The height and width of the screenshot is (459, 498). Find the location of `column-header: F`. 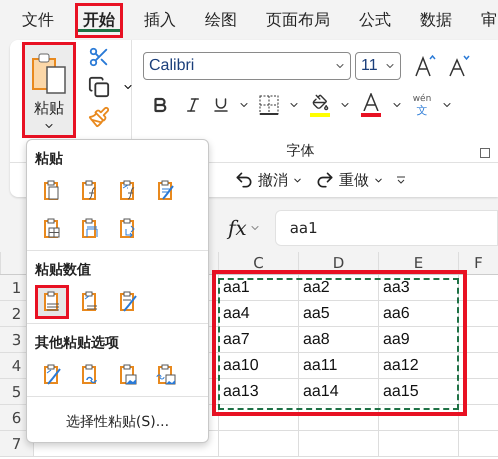

column-header: F is located at coordinates (478, 263).